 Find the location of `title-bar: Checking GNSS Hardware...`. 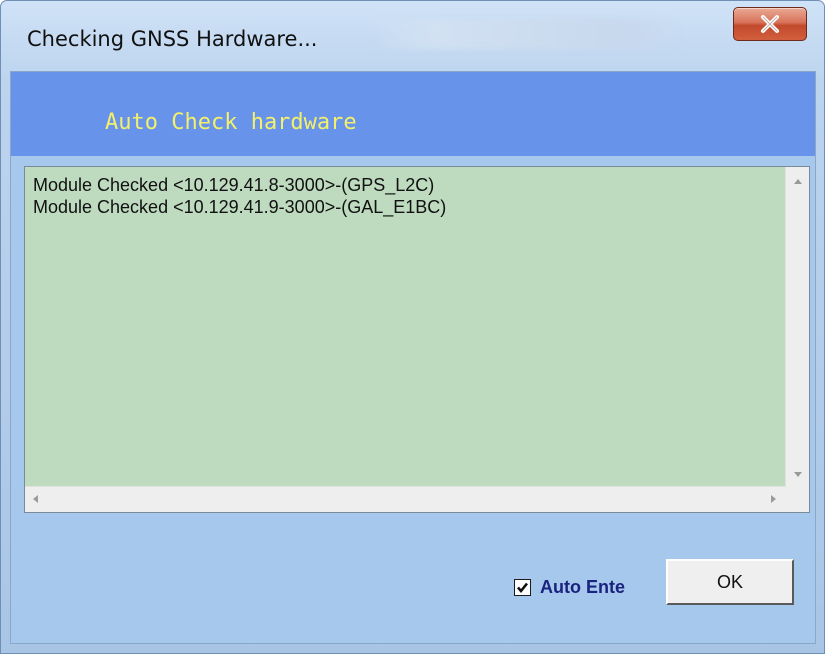

title-bar: Checking GNSS Hardware... is located at coordinates (412, 36).